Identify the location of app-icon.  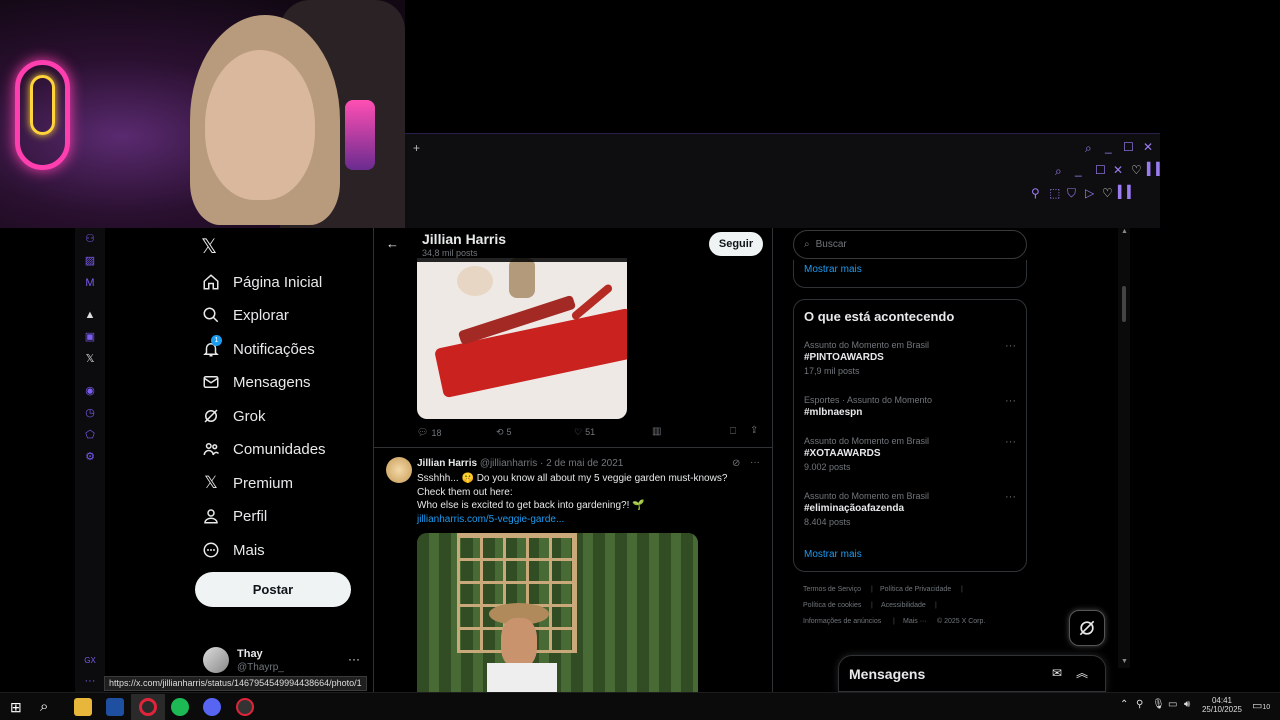
(115, 707).